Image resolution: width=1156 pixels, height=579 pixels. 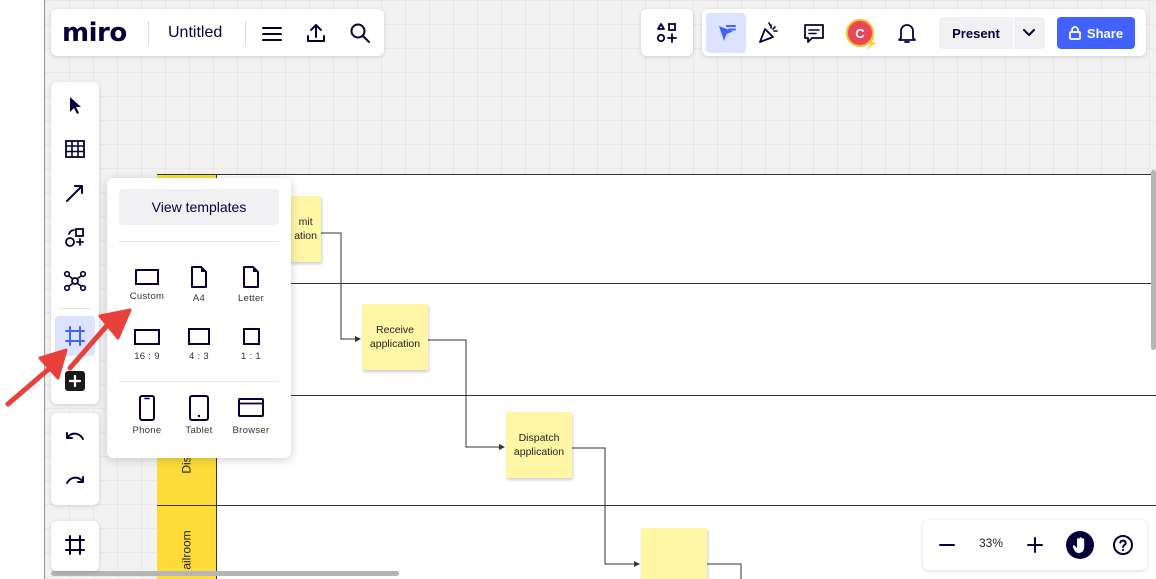 I want to click on frames-list-icon, so click(x=75, y=545).